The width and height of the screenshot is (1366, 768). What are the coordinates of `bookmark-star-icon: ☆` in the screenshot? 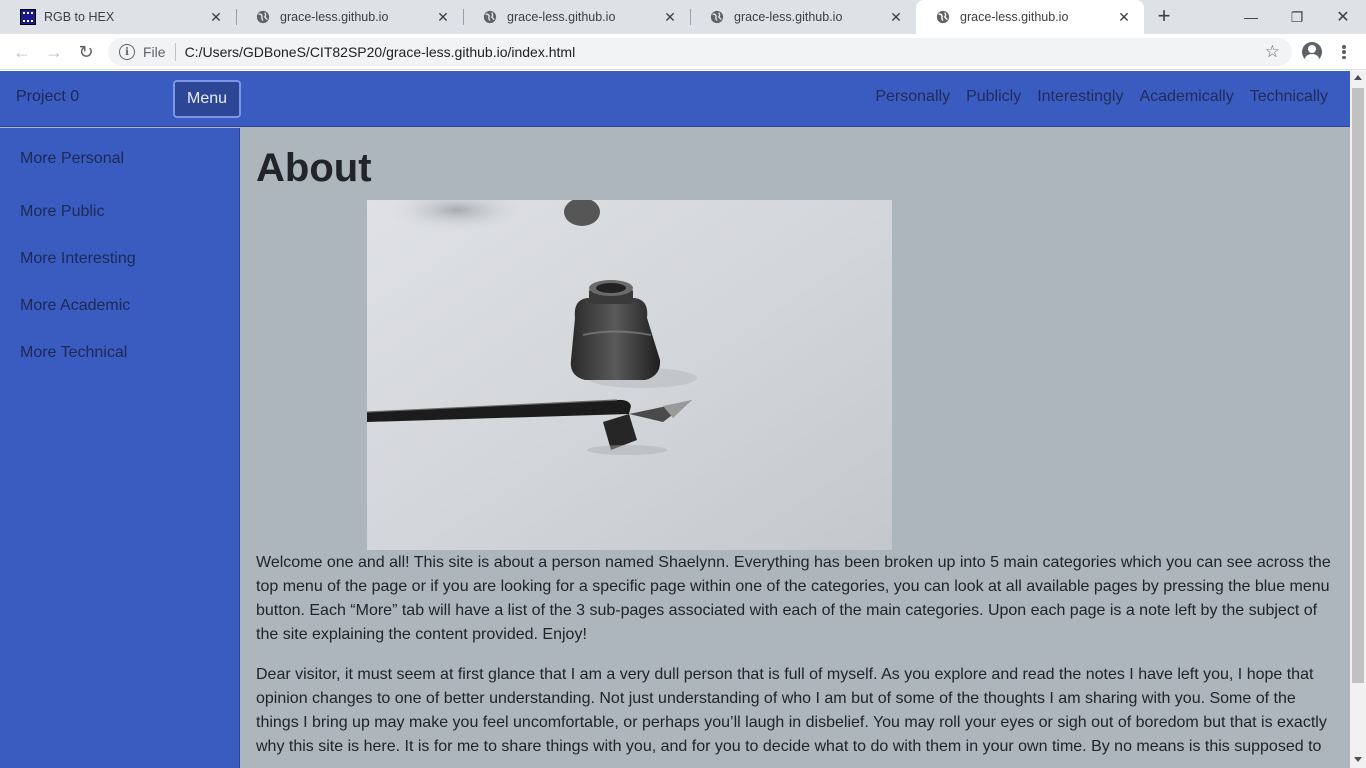 It's located at (1272, 52).